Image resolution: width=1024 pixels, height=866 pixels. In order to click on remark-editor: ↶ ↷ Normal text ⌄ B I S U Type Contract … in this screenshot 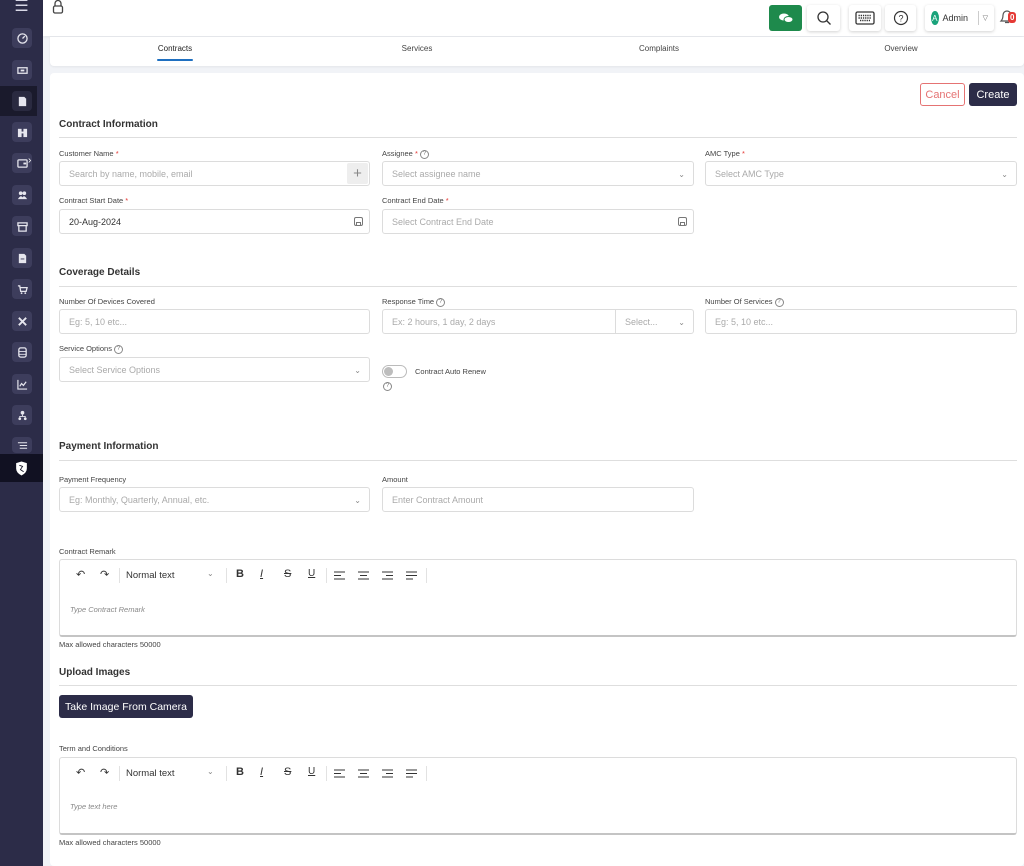, I will do `click(538, 598)`.